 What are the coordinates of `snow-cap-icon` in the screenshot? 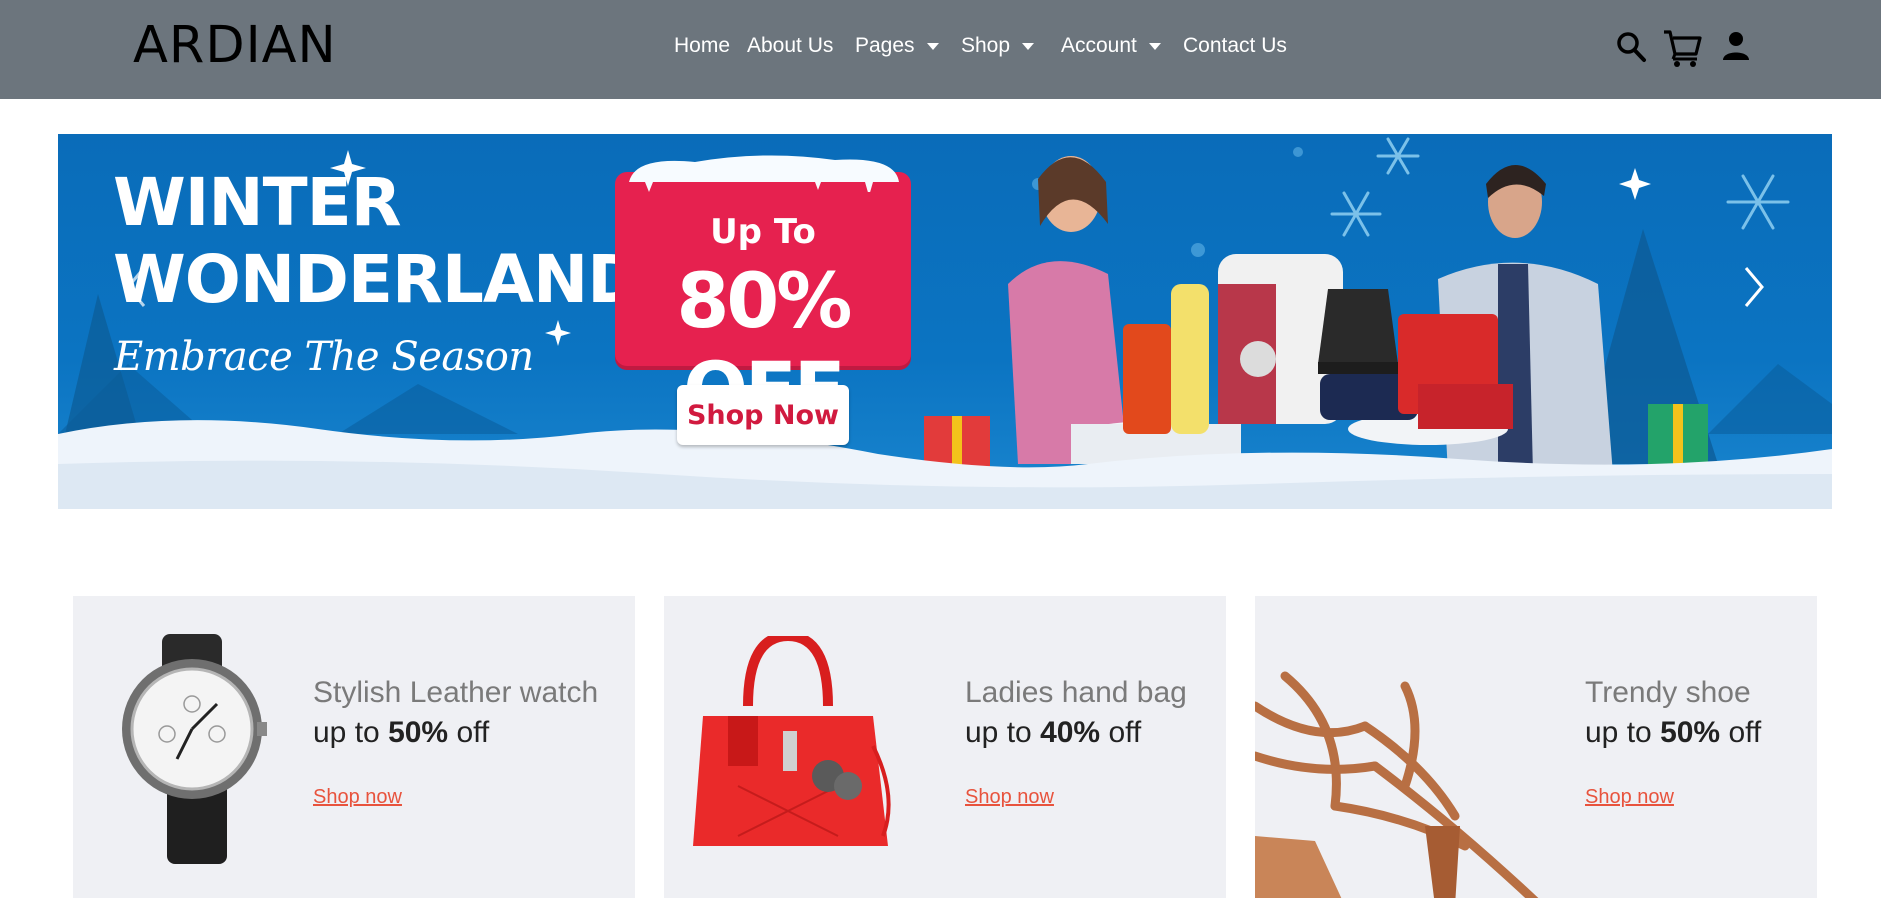 It's located at (764, 173).